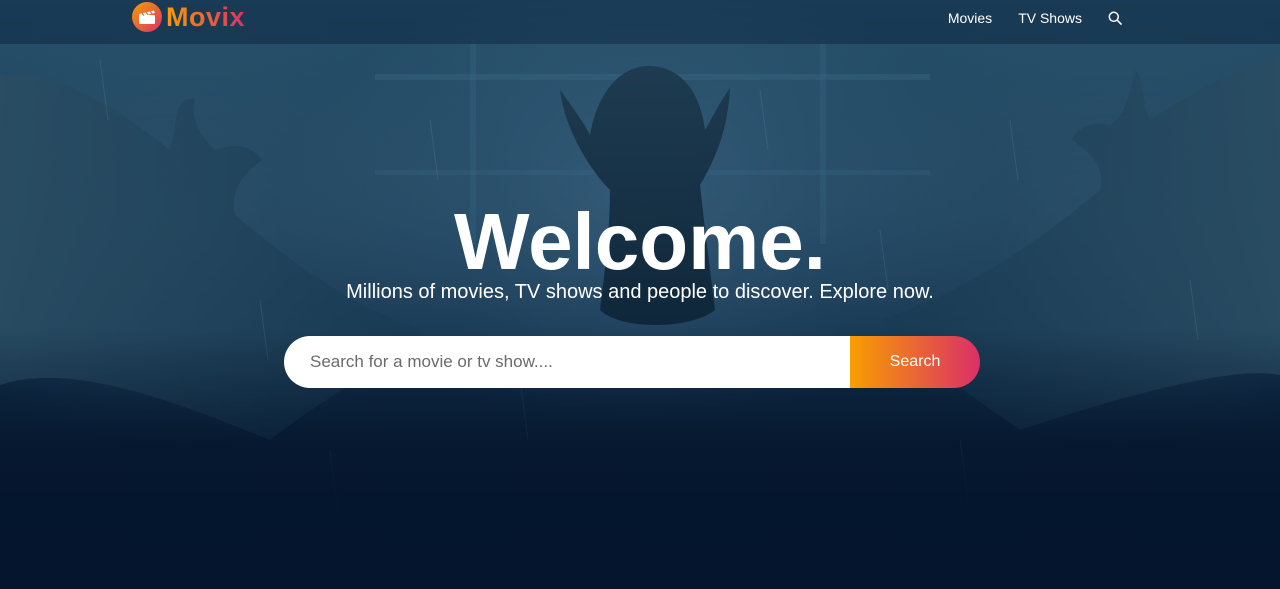  What do you see at coordinates (206, 17) in the screenshot?
I see `logo-text: Movix` at bounding box center [206, 17].